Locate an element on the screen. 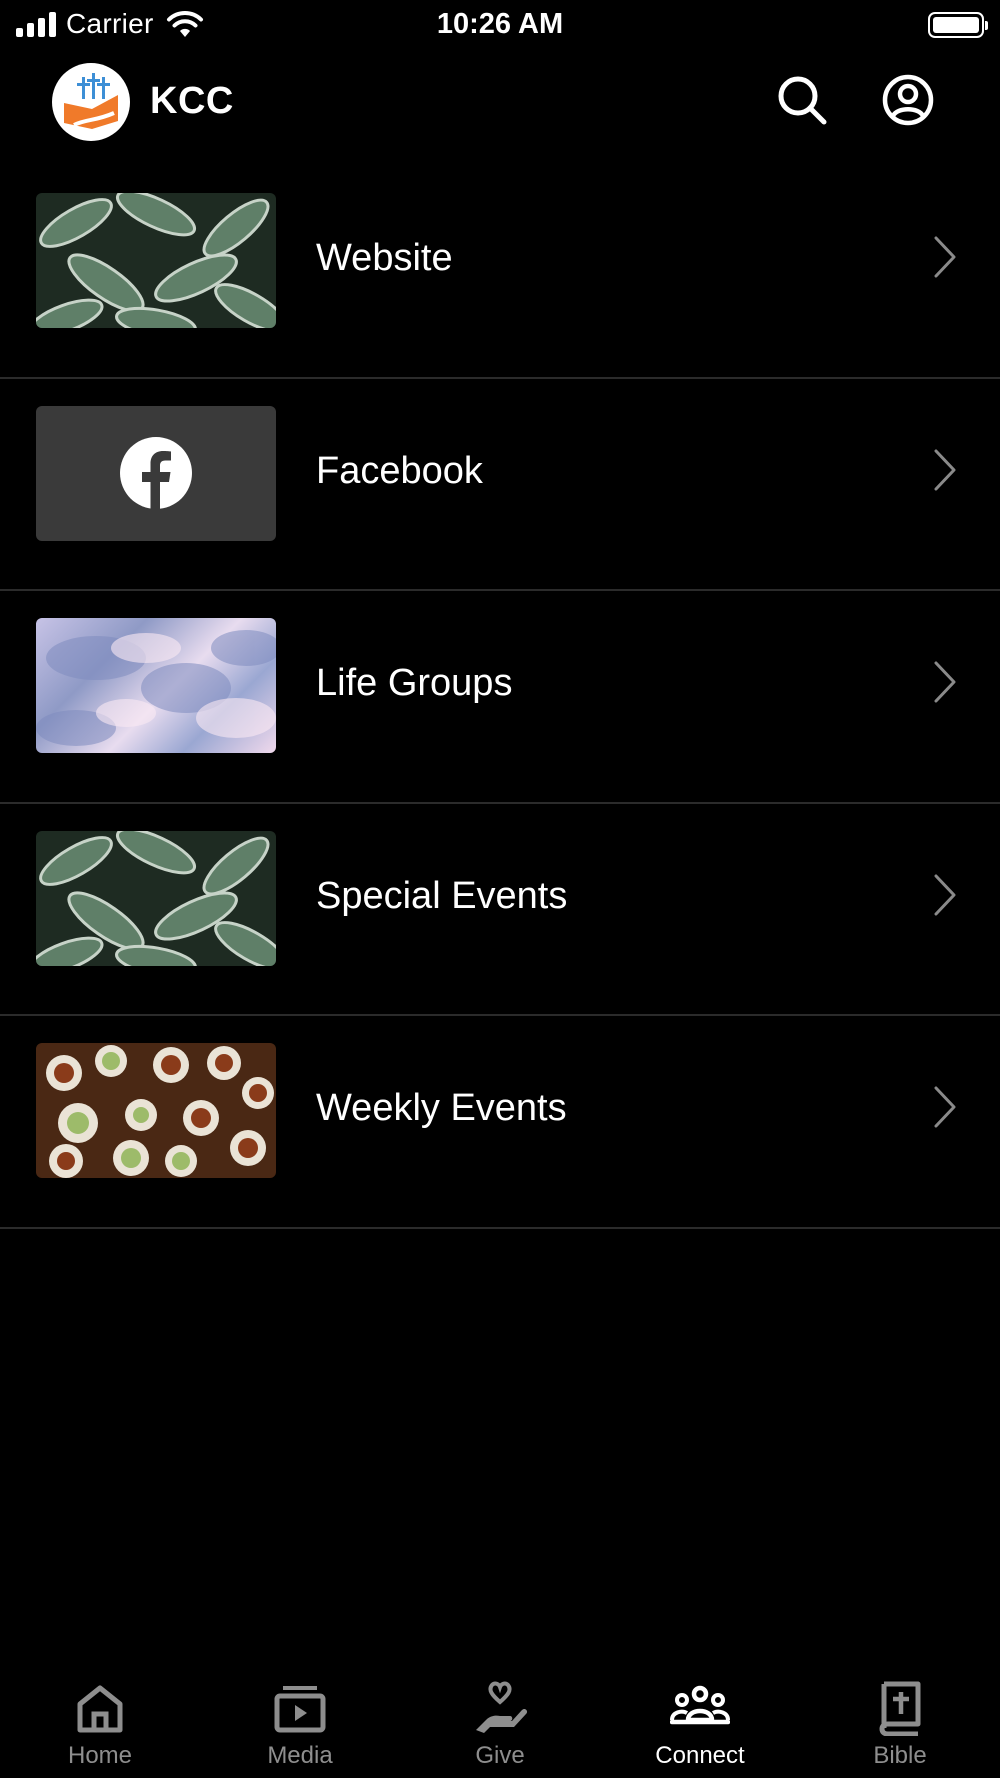 This screenshot has width=1000, height=1778. thumbnail-facebook is located at coordinates (156, 473).